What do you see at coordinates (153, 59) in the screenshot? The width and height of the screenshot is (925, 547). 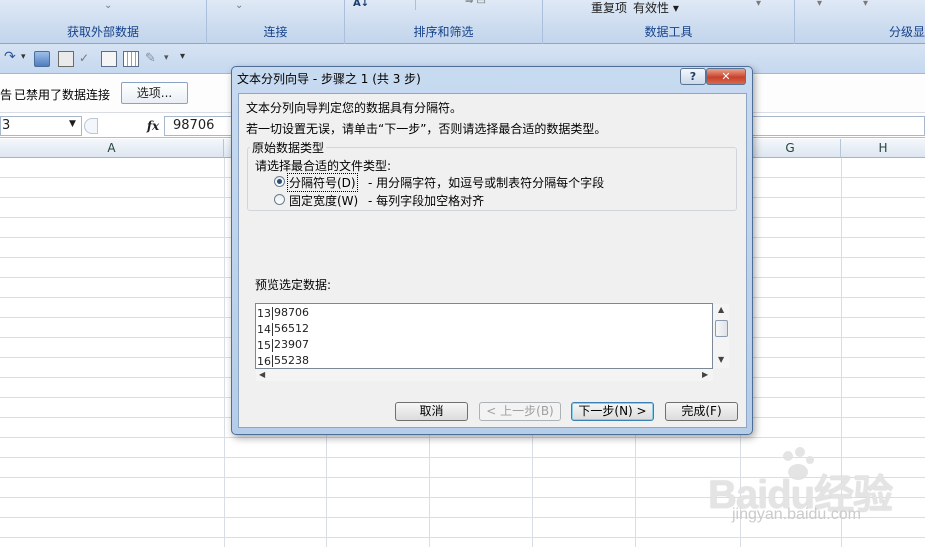 I see `format-icon: ✎` at bounding box center [153, 59].